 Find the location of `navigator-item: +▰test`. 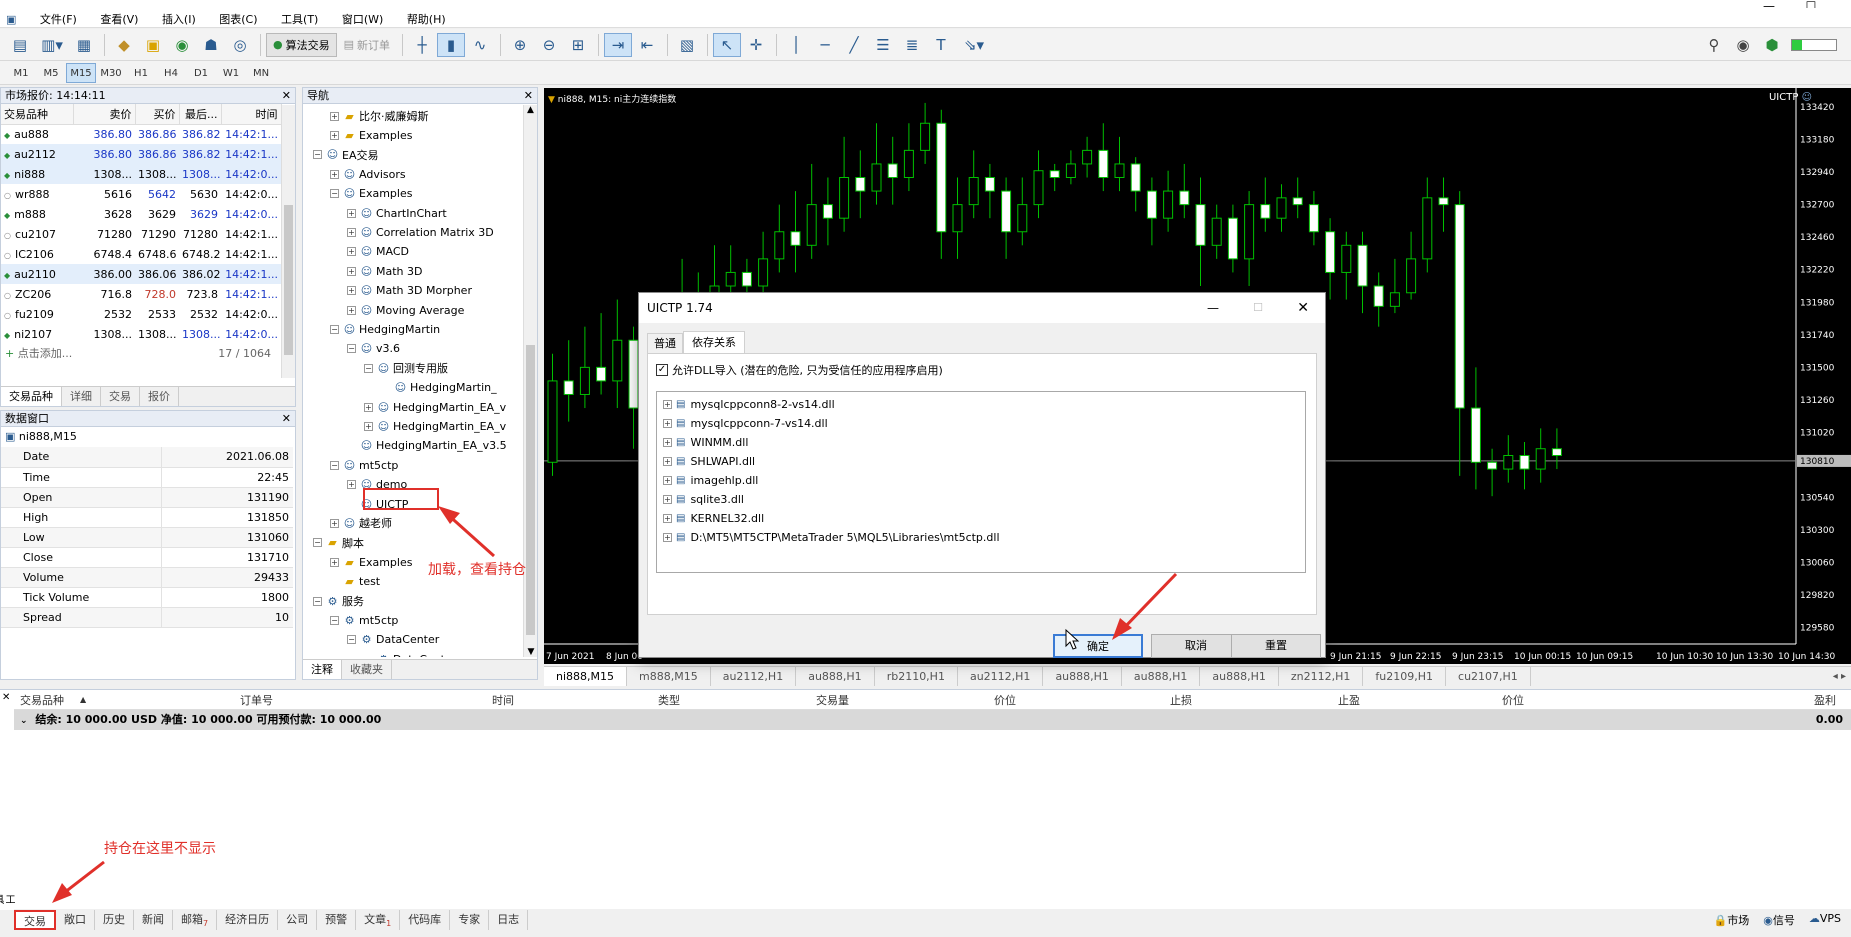

navigator-item: +▰test is located at coordinates (355, 582).